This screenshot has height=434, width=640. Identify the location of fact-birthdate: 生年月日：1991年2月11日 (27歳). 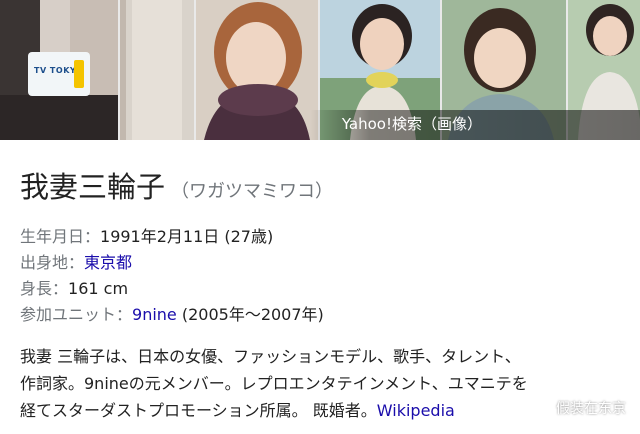
(172, 237).